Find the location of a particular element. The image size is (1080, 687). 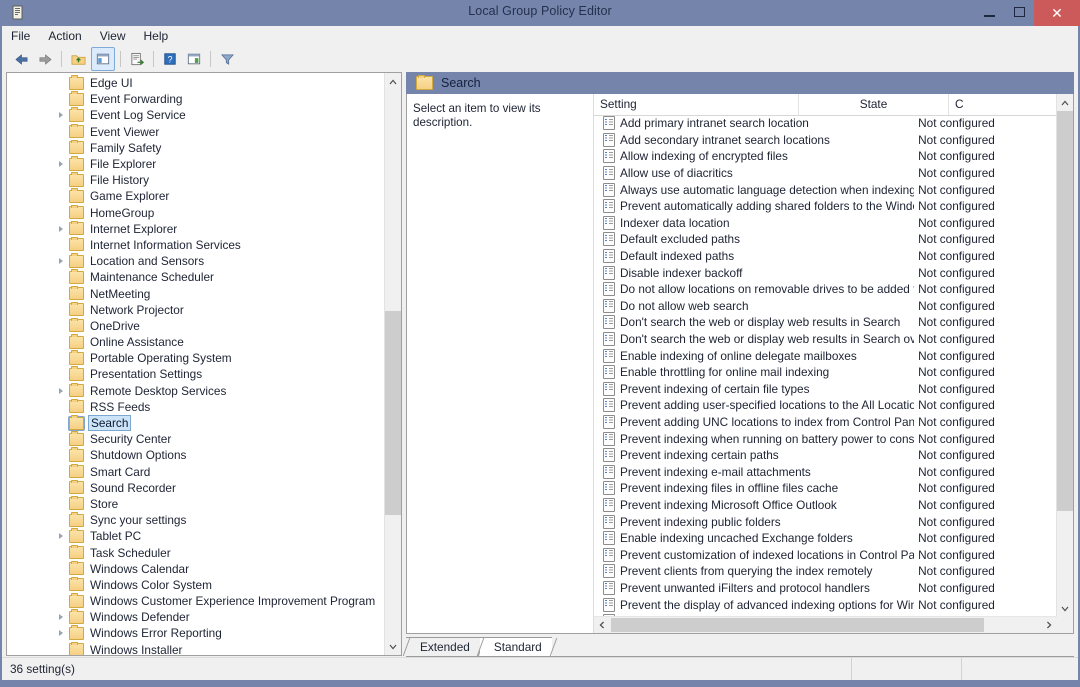

tree-item: Internet Explorer is located at coordinates (197, 228).